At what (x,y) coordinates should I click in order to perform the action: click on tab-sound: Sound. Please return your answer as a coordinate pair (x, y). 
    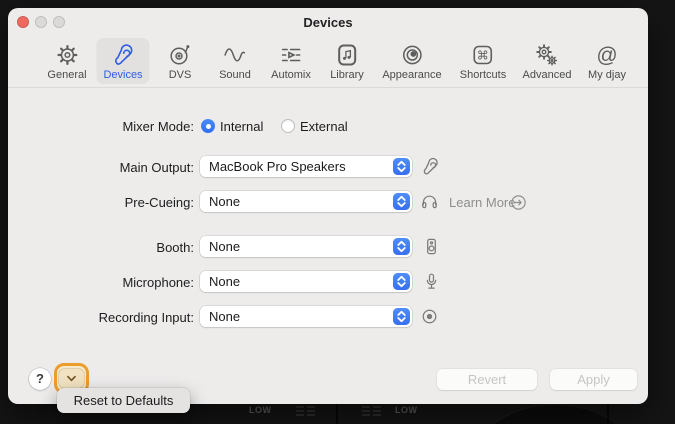
    Looking at the image, I should click on (235, 61).